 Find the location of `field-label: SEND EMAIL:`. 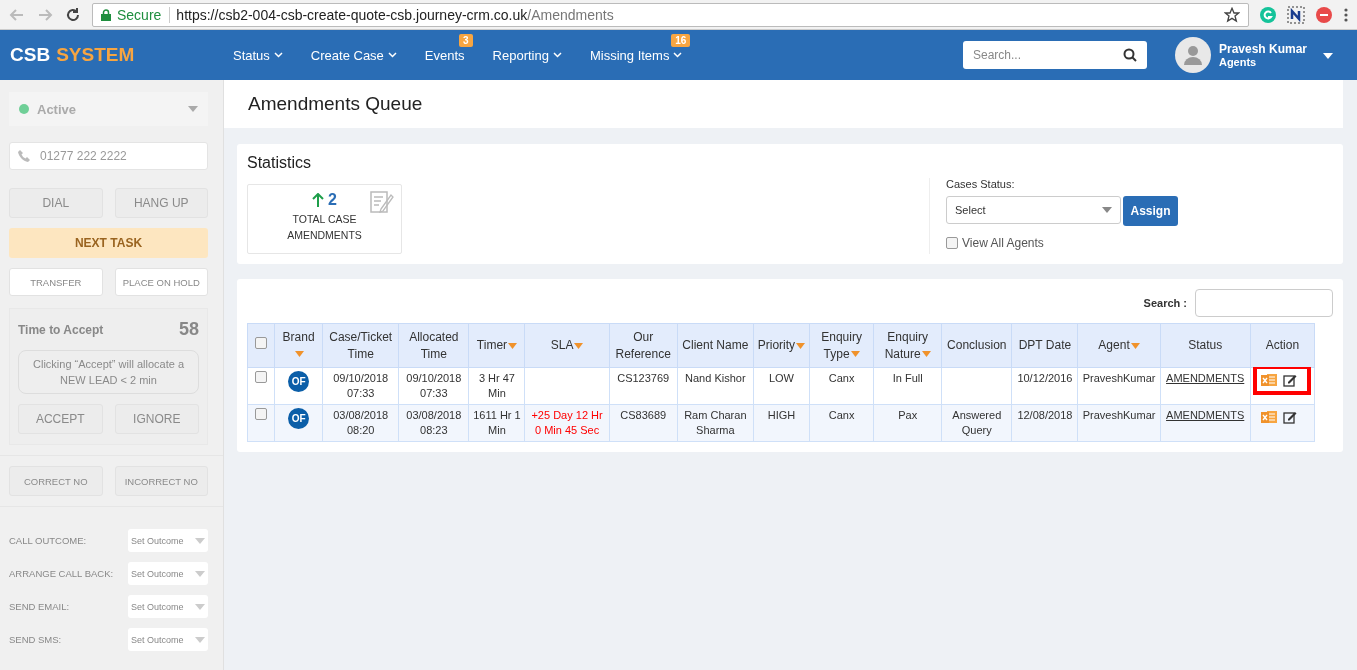

field-label: SEND EMAIL: is located at coordinates (39, 606).